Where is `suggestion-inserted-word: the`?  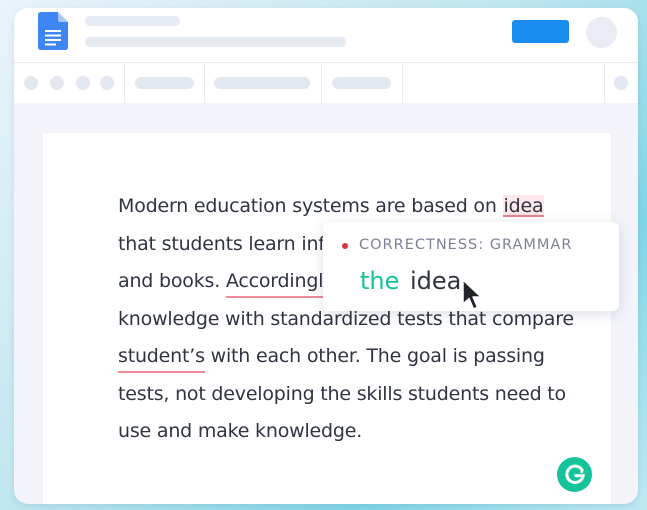
suggestion-inserted-word: the is located at coordinates (379, 281).